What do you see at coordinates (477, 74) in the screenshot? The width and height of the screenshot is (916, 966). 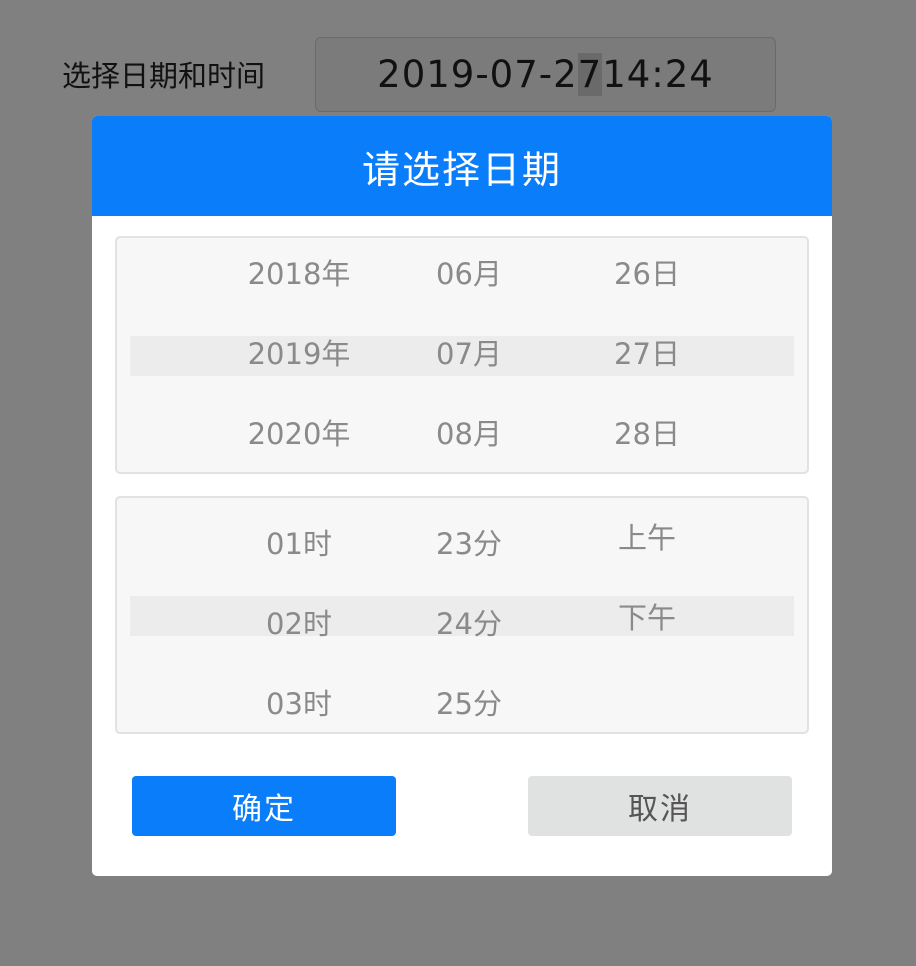 I see `datetime-value-start: 2019-07-2` at bounding box center [477, 74].